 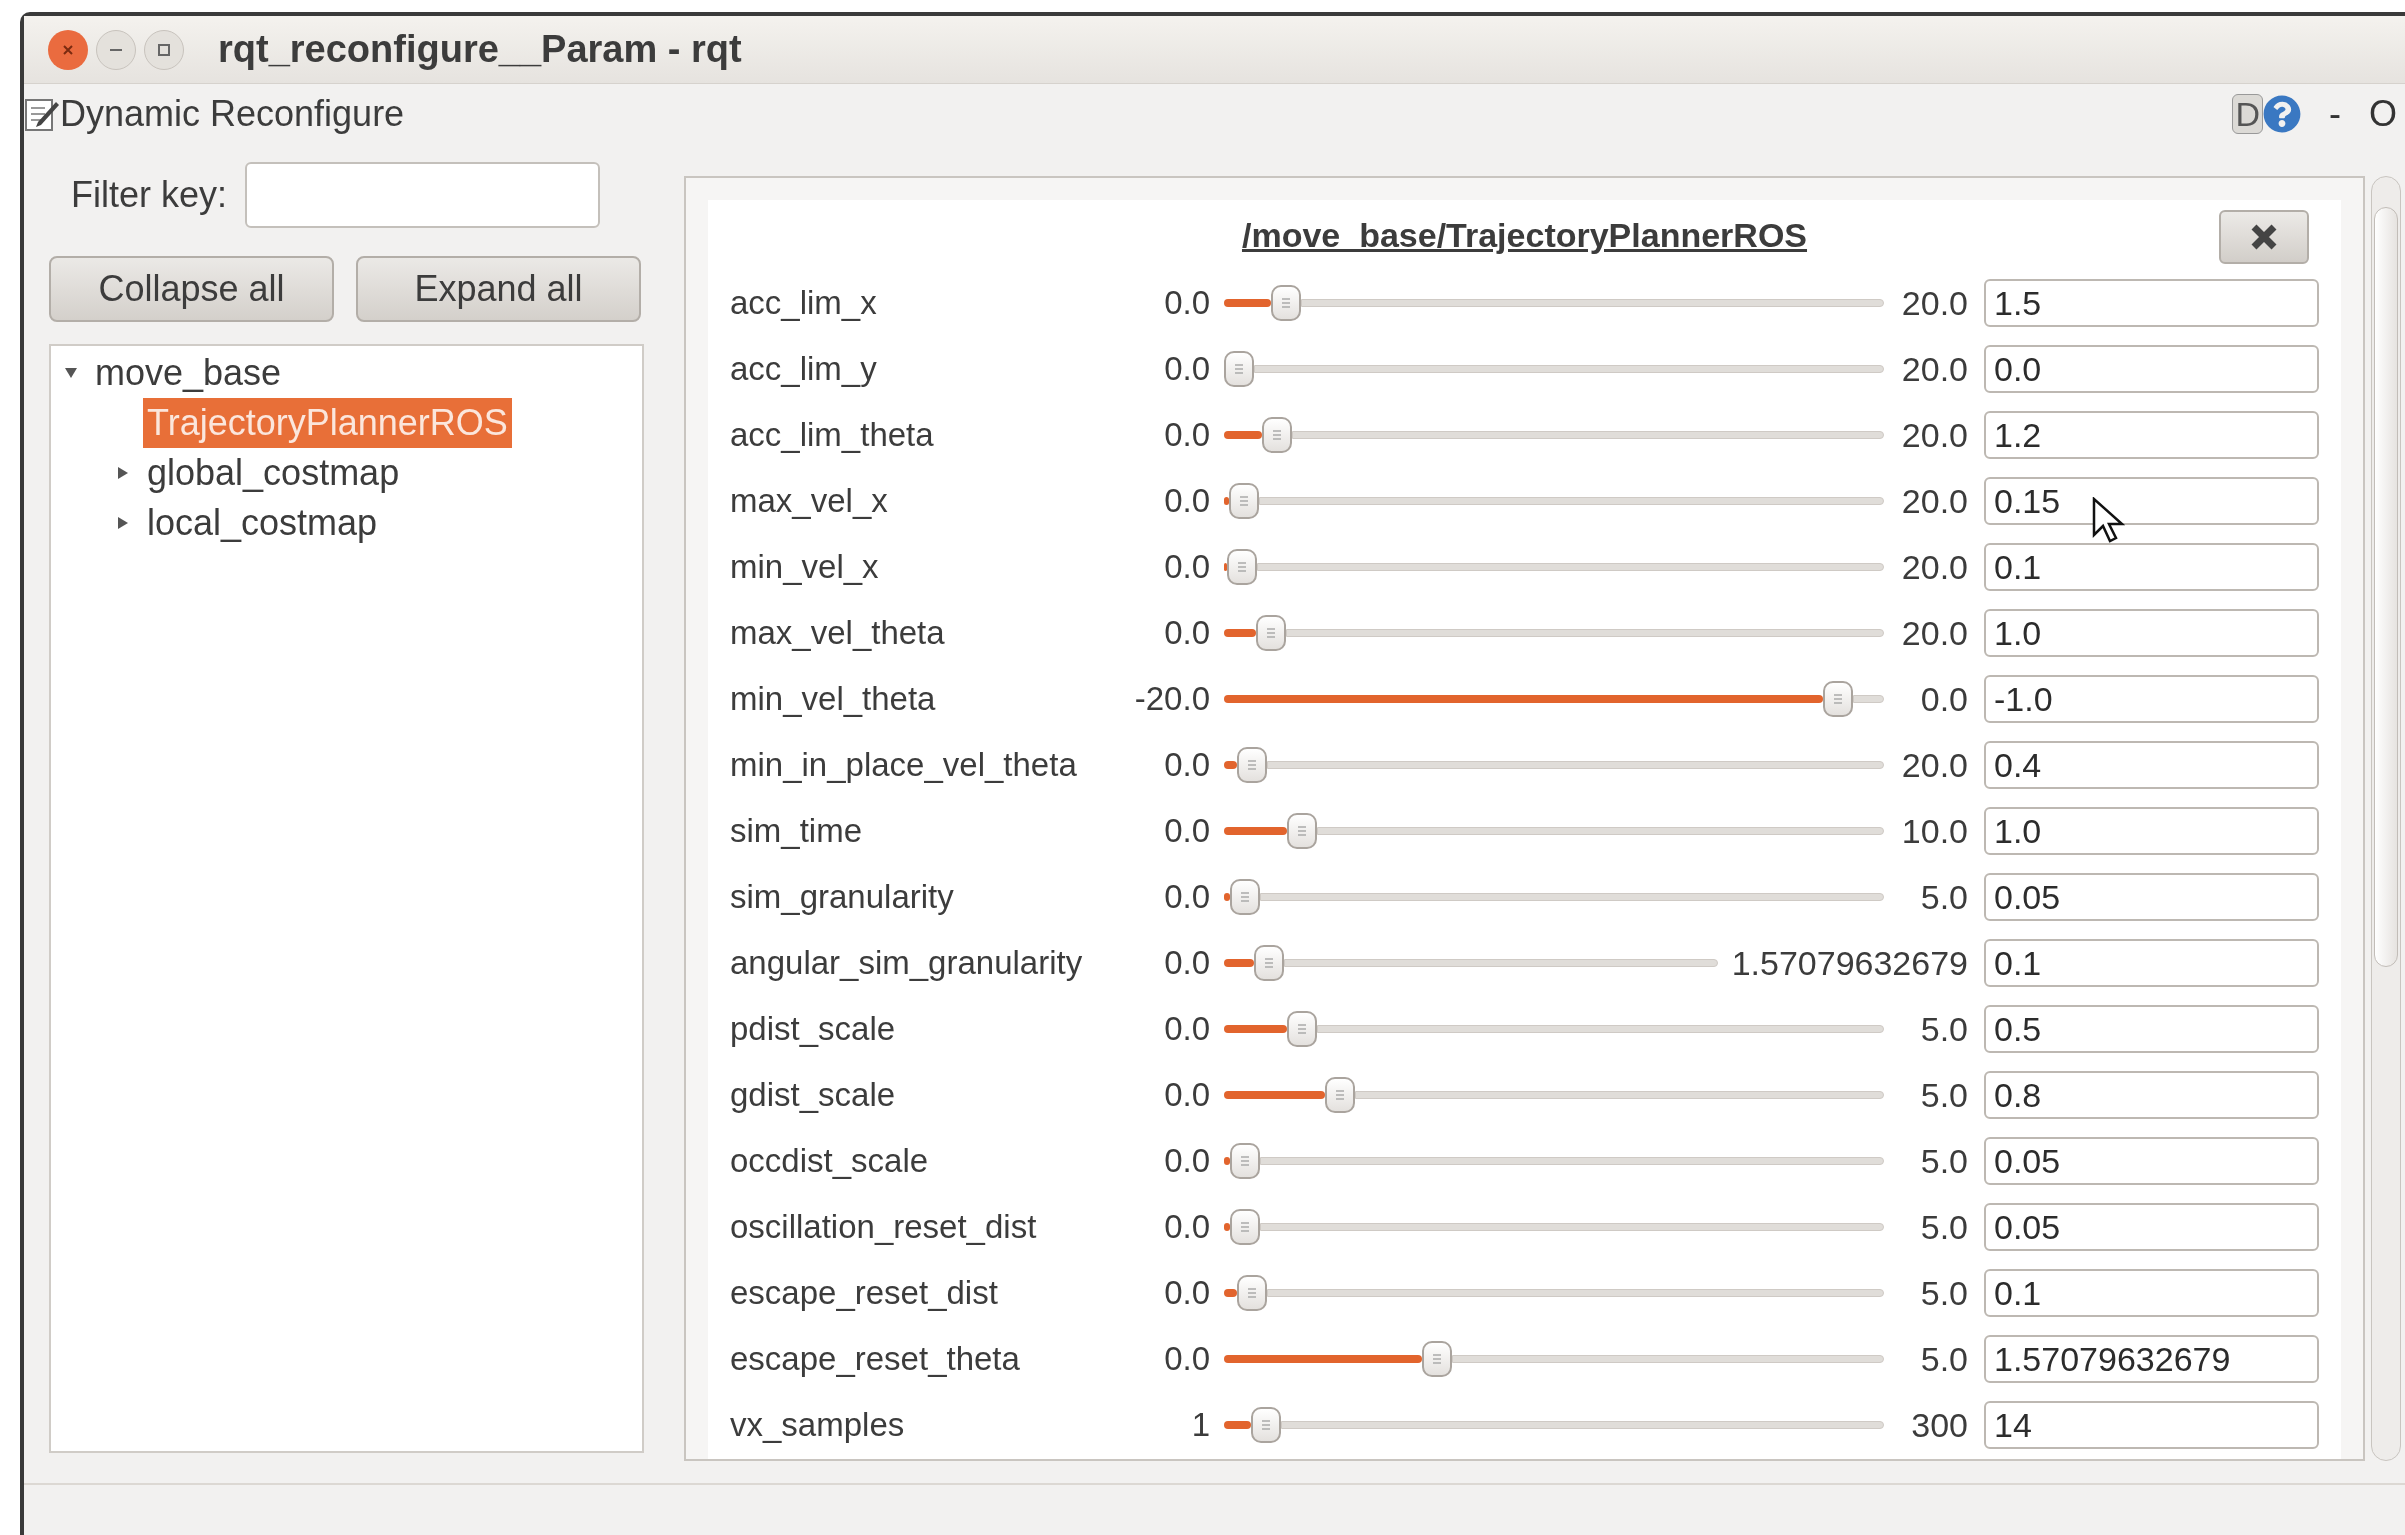 What do you see at coordinates (2151, 435) in the screenshot?
I see `value-input: 1.2` at bounding box center [2151, 435].